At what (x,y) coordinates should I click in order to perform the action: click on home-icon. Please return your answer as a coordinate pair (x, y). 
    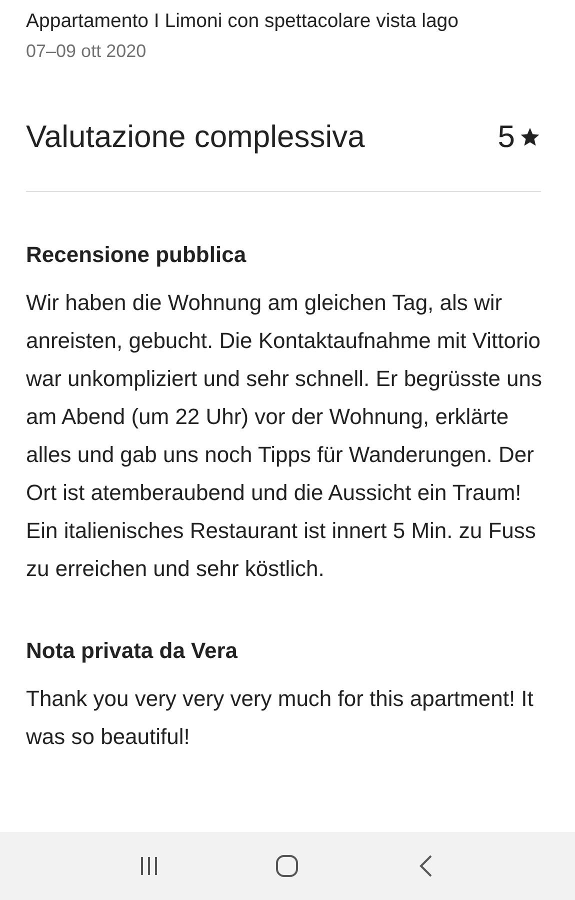
    Looking at the image, I should click on (287, 866).